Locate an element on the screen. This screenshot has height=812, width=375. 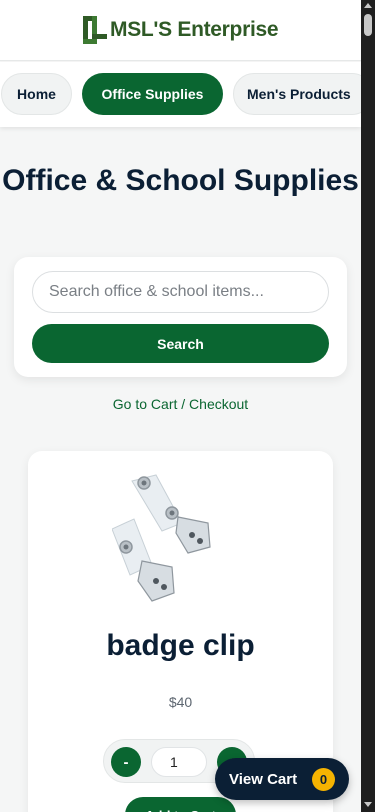
logo-mark-icon is located at coordinates (95, 30).